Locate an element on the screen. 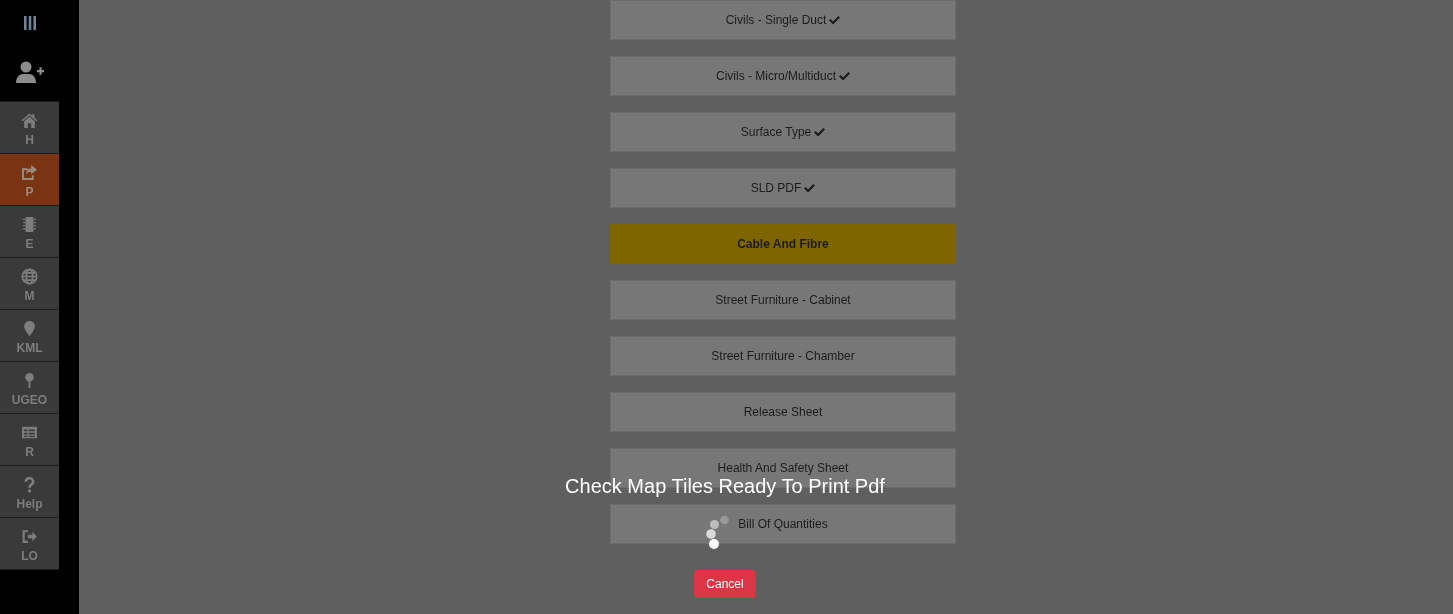 Image resolution: width=1453 pixels, height=614 pixels. cancel-button: Cancel is located at coordinates (725, 584).